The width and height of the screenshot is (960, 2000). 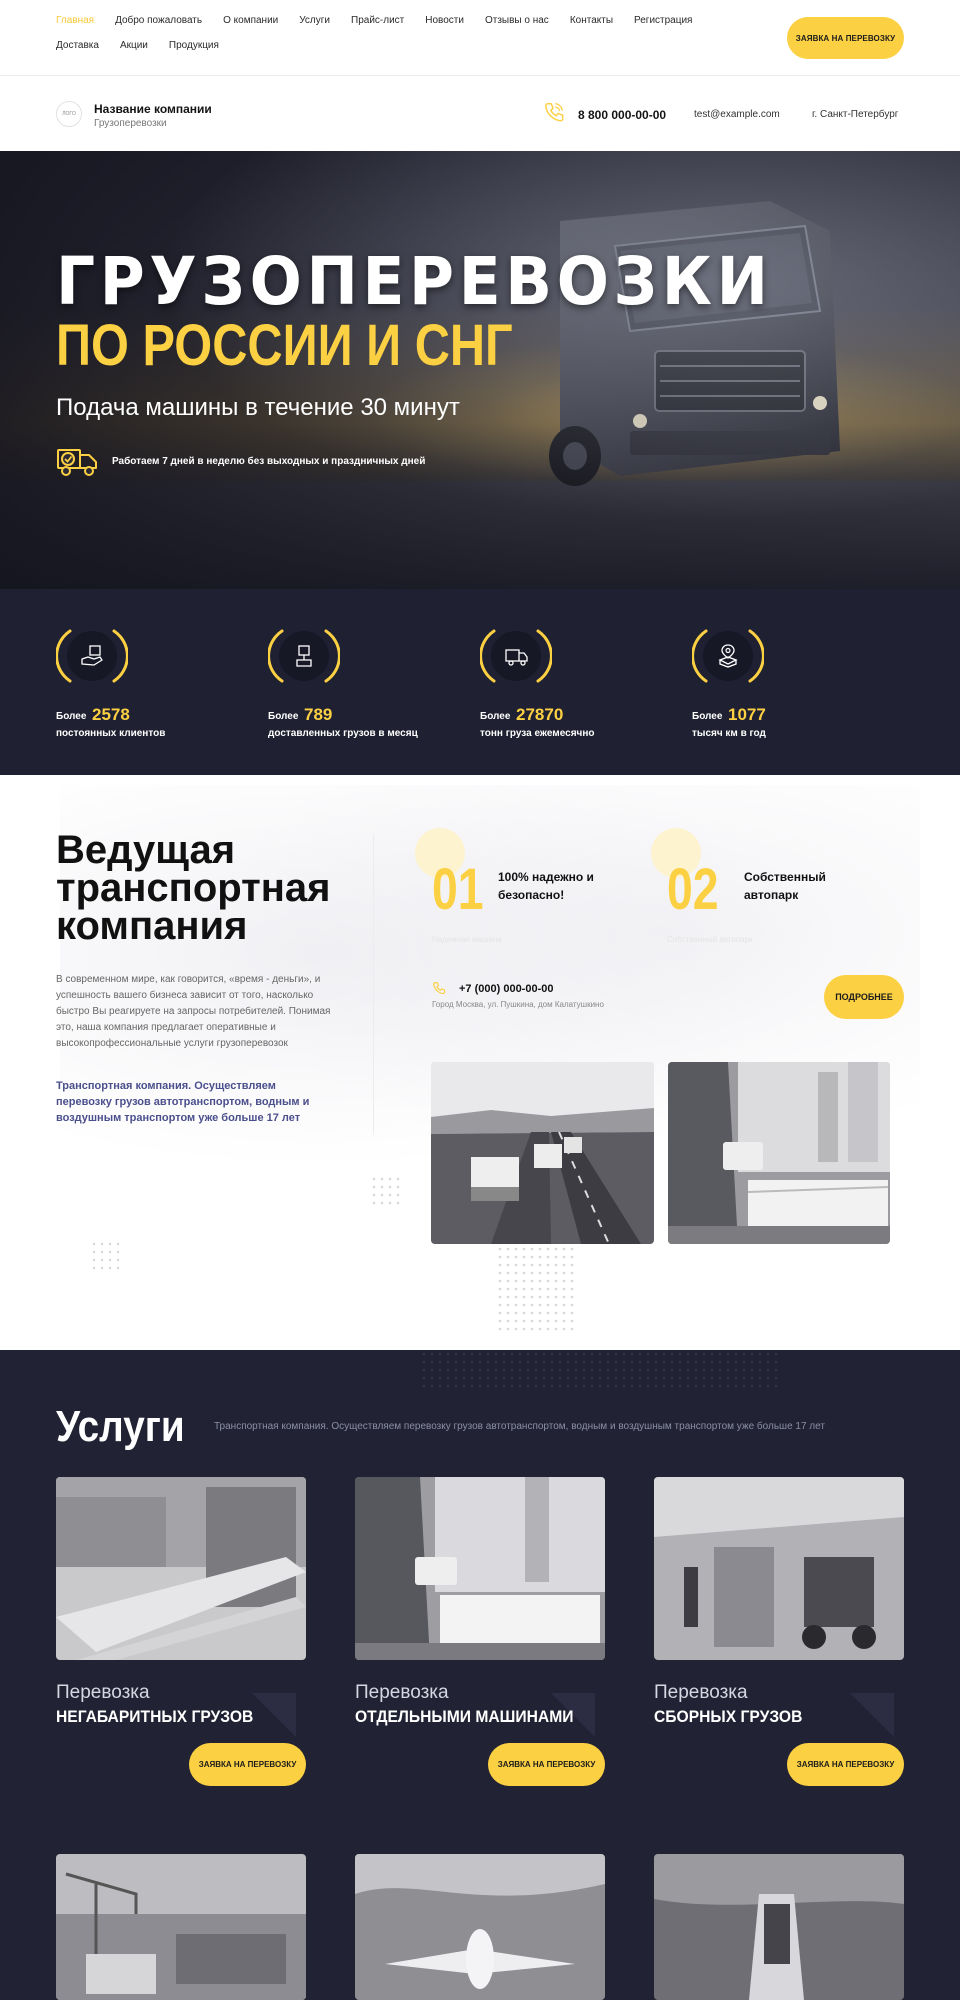 What do you see at coordinates (779, 1927) in the screenshot?
I see `sea-cargo-photo` at bounding box center [779, 1927].